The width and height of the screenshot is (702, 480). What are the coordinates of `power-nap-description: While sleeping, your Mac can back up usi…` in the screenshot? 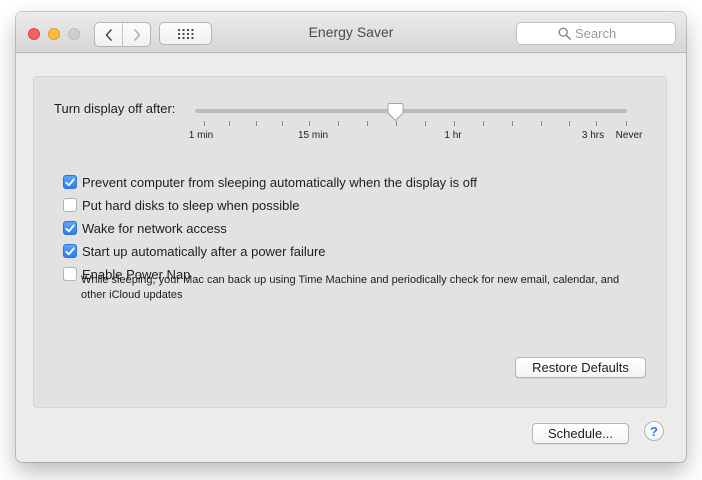 It's located at (350, 287).